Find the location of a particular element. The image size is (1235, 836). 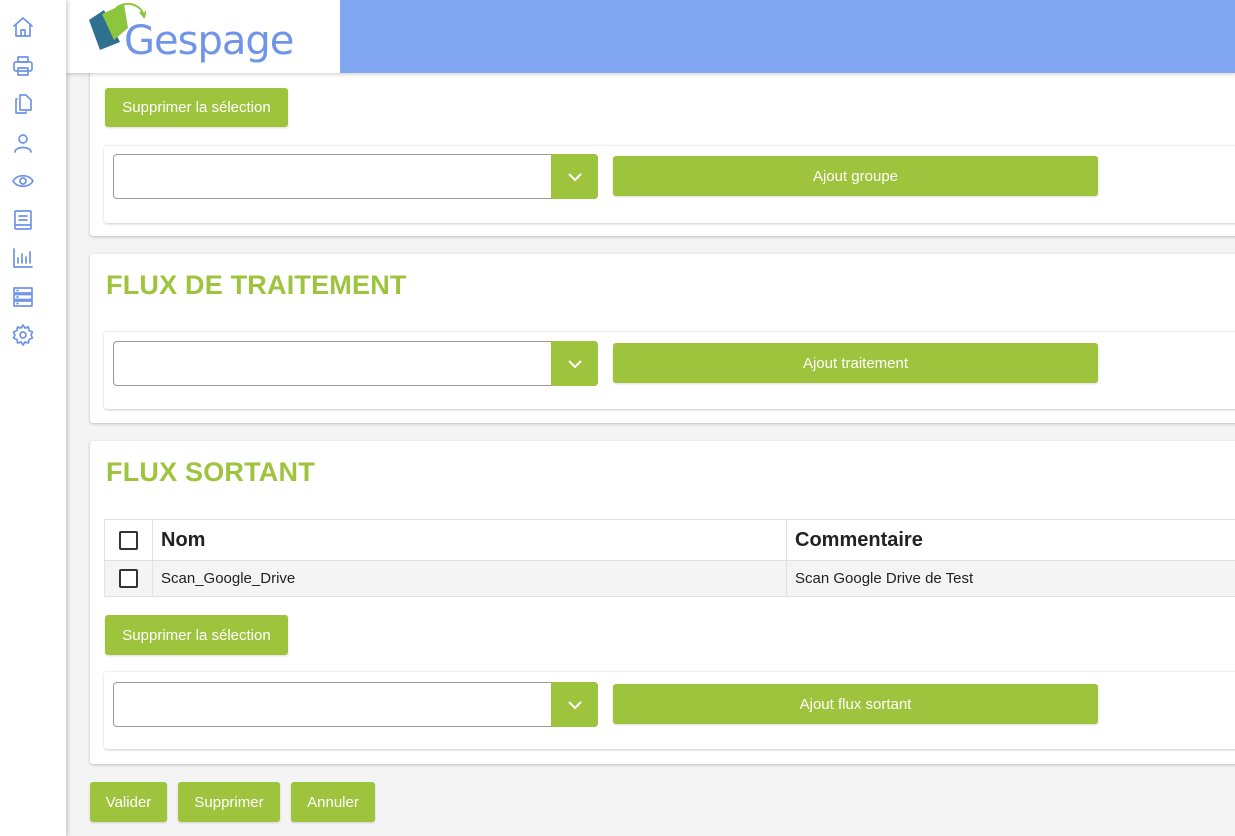

validate-button: Valider is located at coordinates (128, 802).